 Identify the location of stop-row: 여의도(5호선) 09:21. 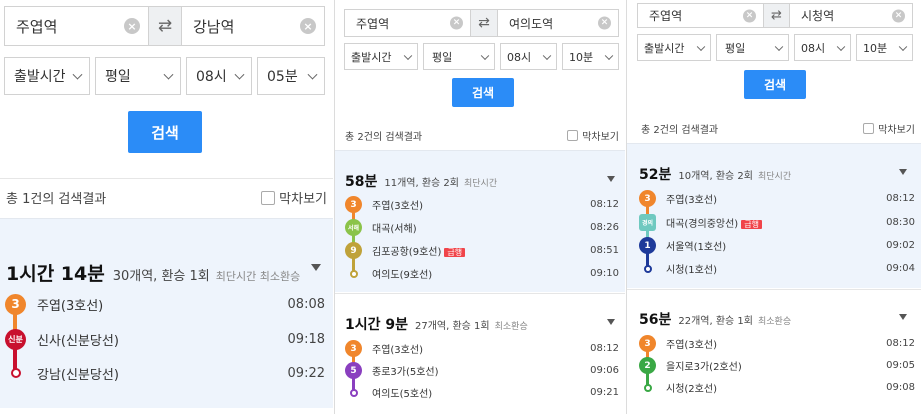
(482, 392).